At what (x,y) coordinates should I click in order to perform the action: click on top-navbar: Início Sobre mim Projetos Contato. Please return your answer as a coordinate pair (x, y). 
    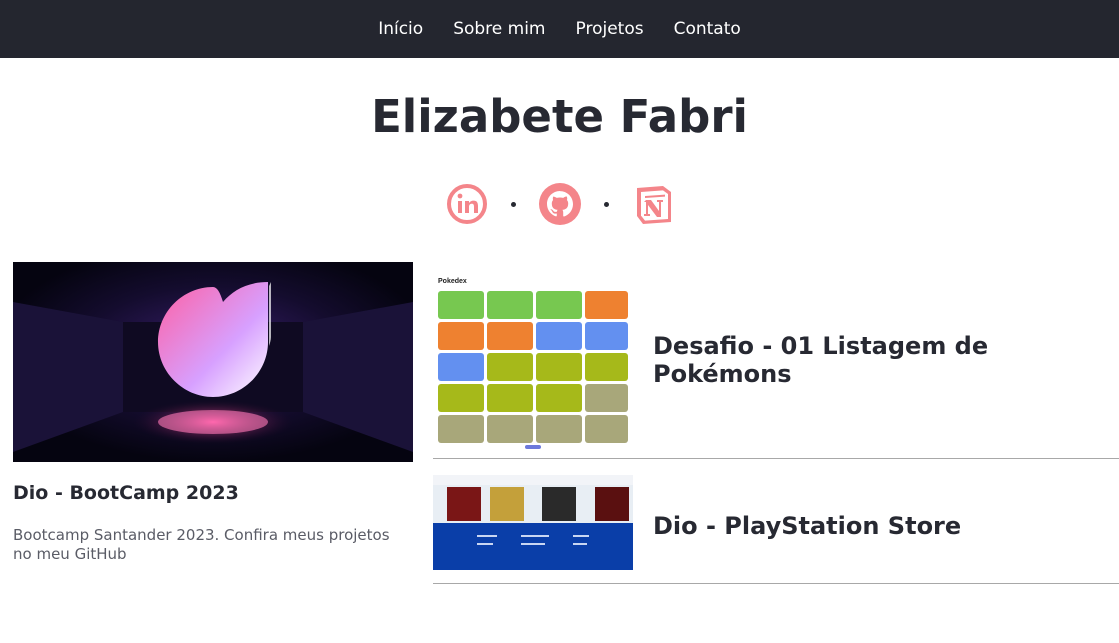
    Looking at the image, I should click on (559, 29).